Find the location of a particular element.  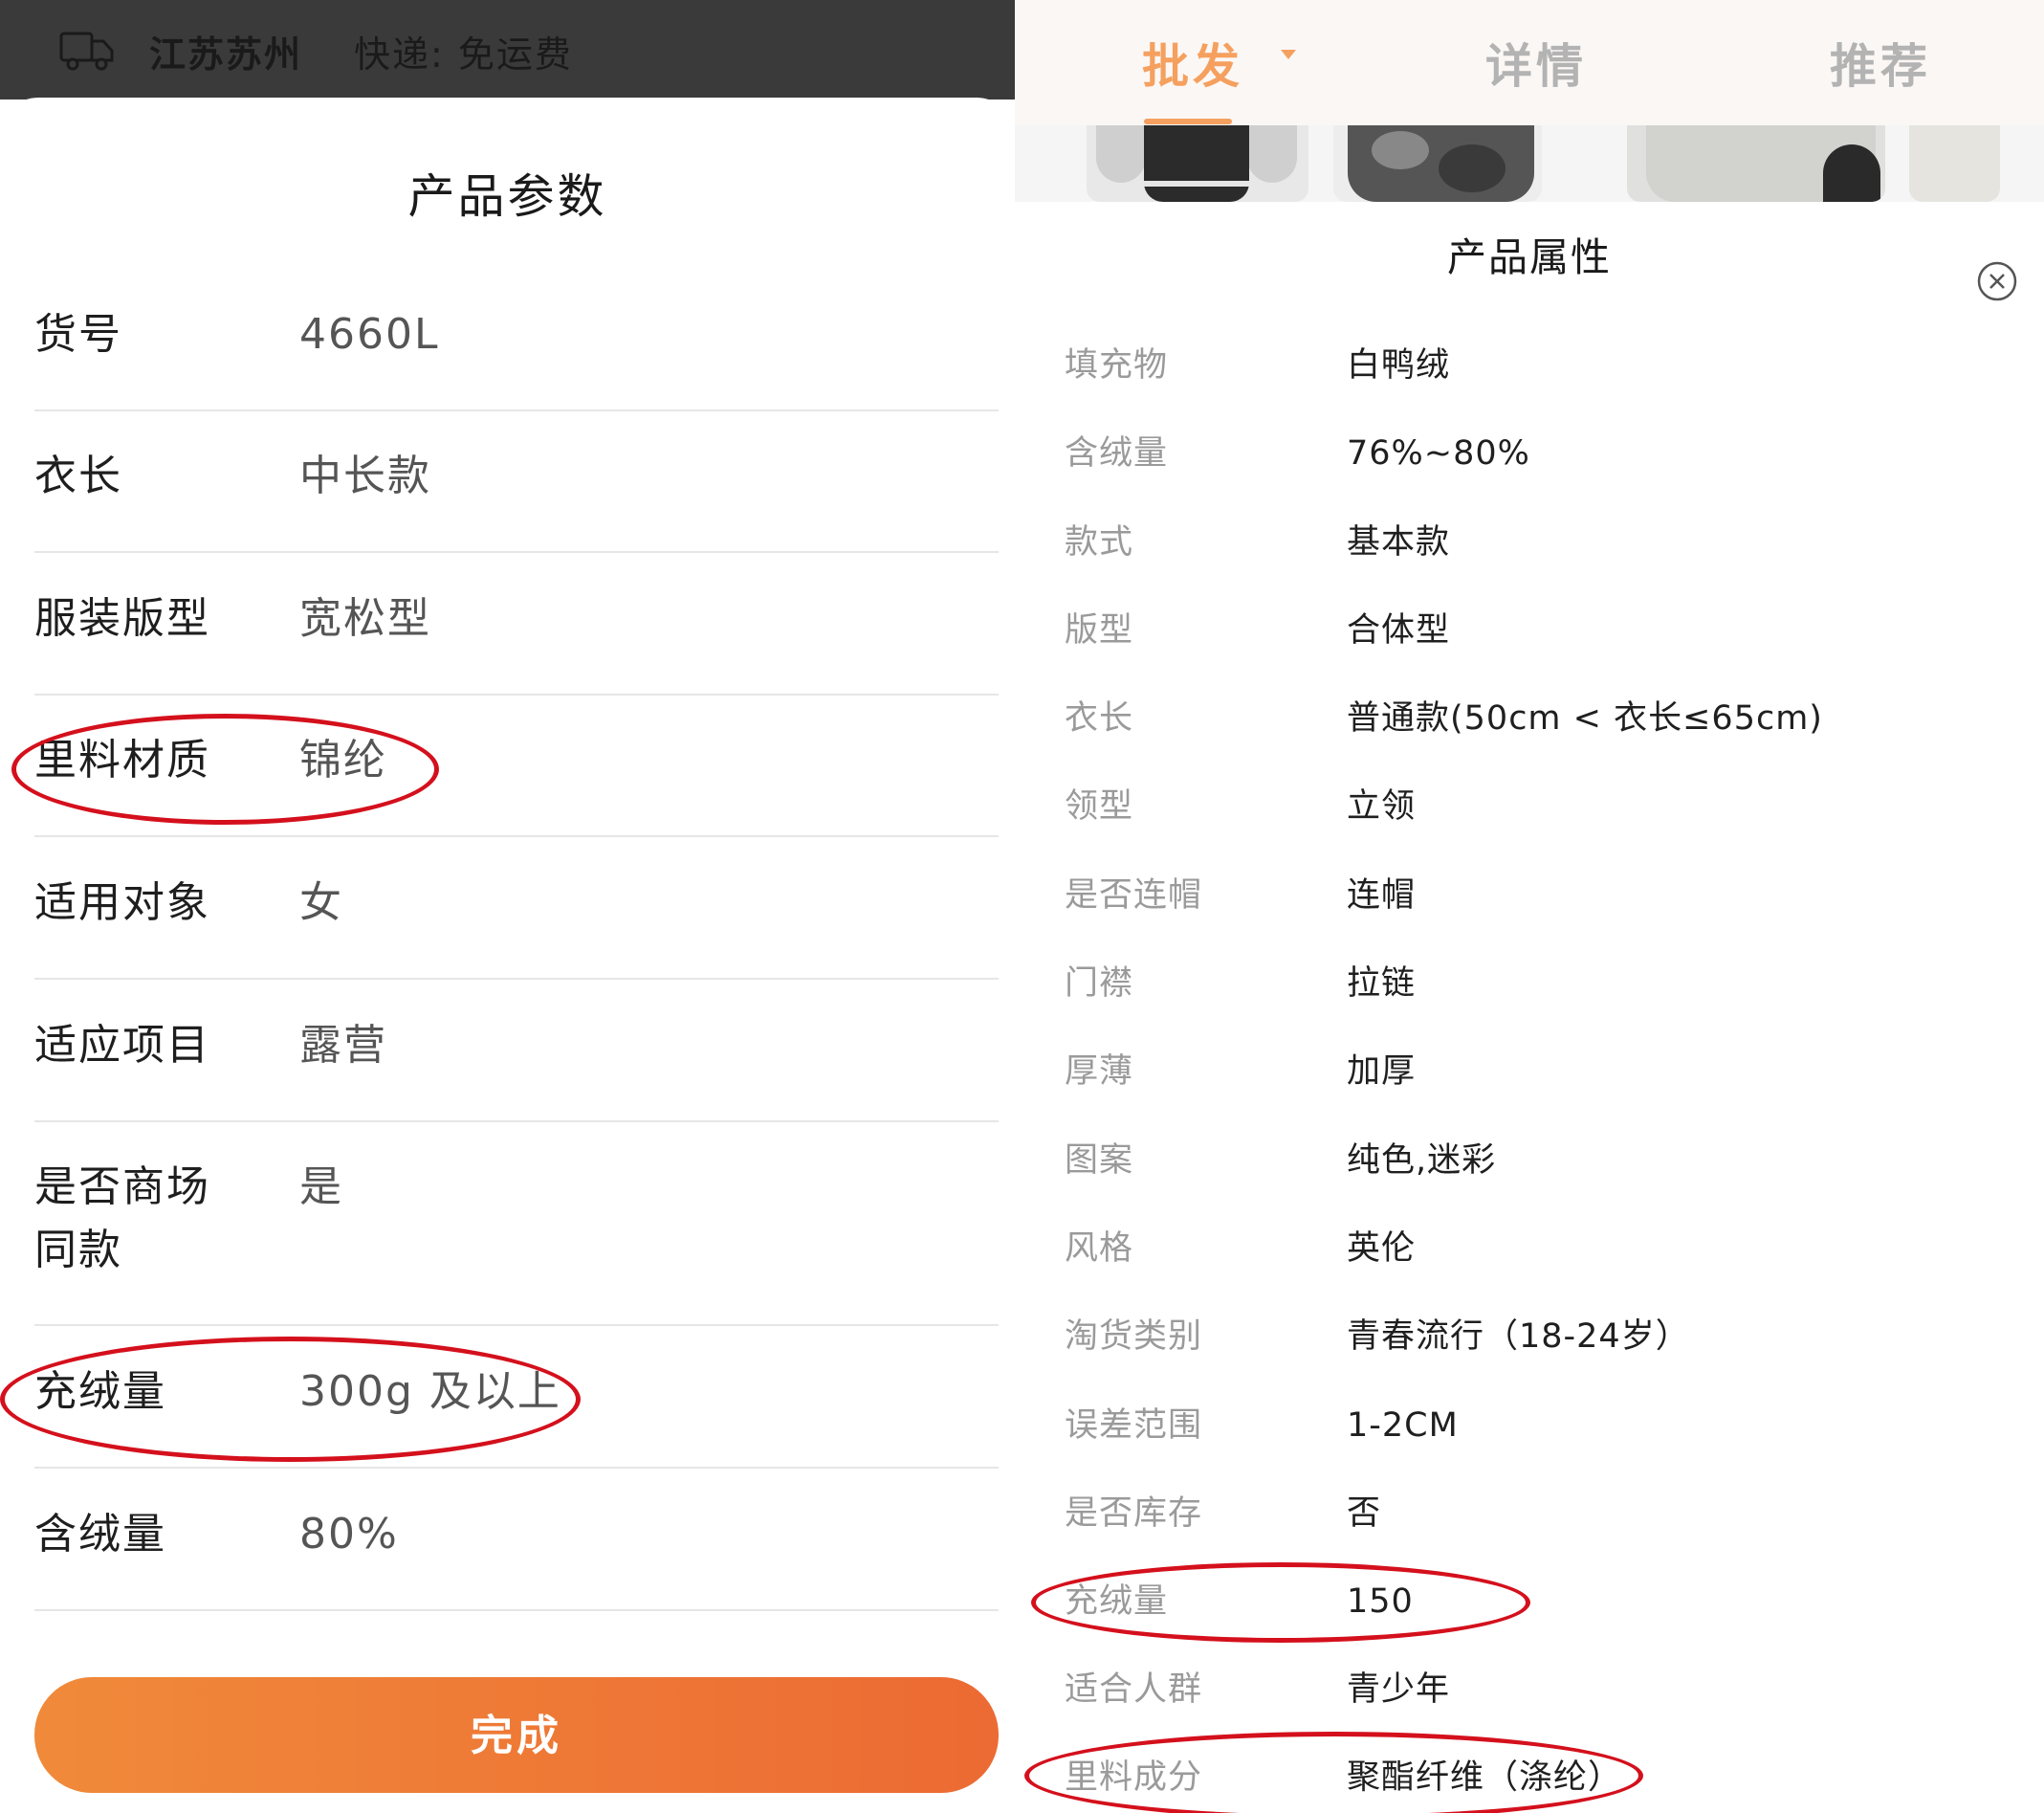

attribute-row: 风格 英伦 is located at coordinates (1524, 1248).